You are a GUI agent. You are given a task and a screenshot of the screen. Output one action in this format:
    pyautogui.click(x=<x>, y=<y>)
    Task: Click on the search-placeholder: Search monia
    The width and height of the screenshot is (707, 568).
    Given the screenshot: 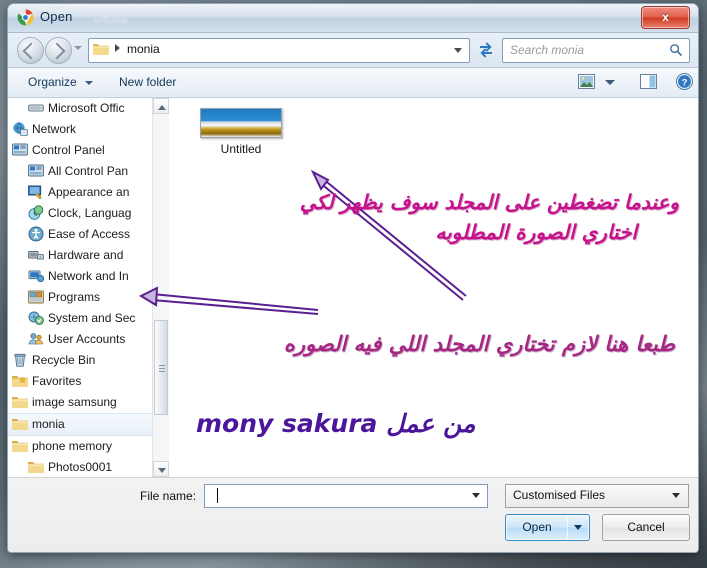 What is the action you would take?
    pyautogui.click(x=547, y=50)
    